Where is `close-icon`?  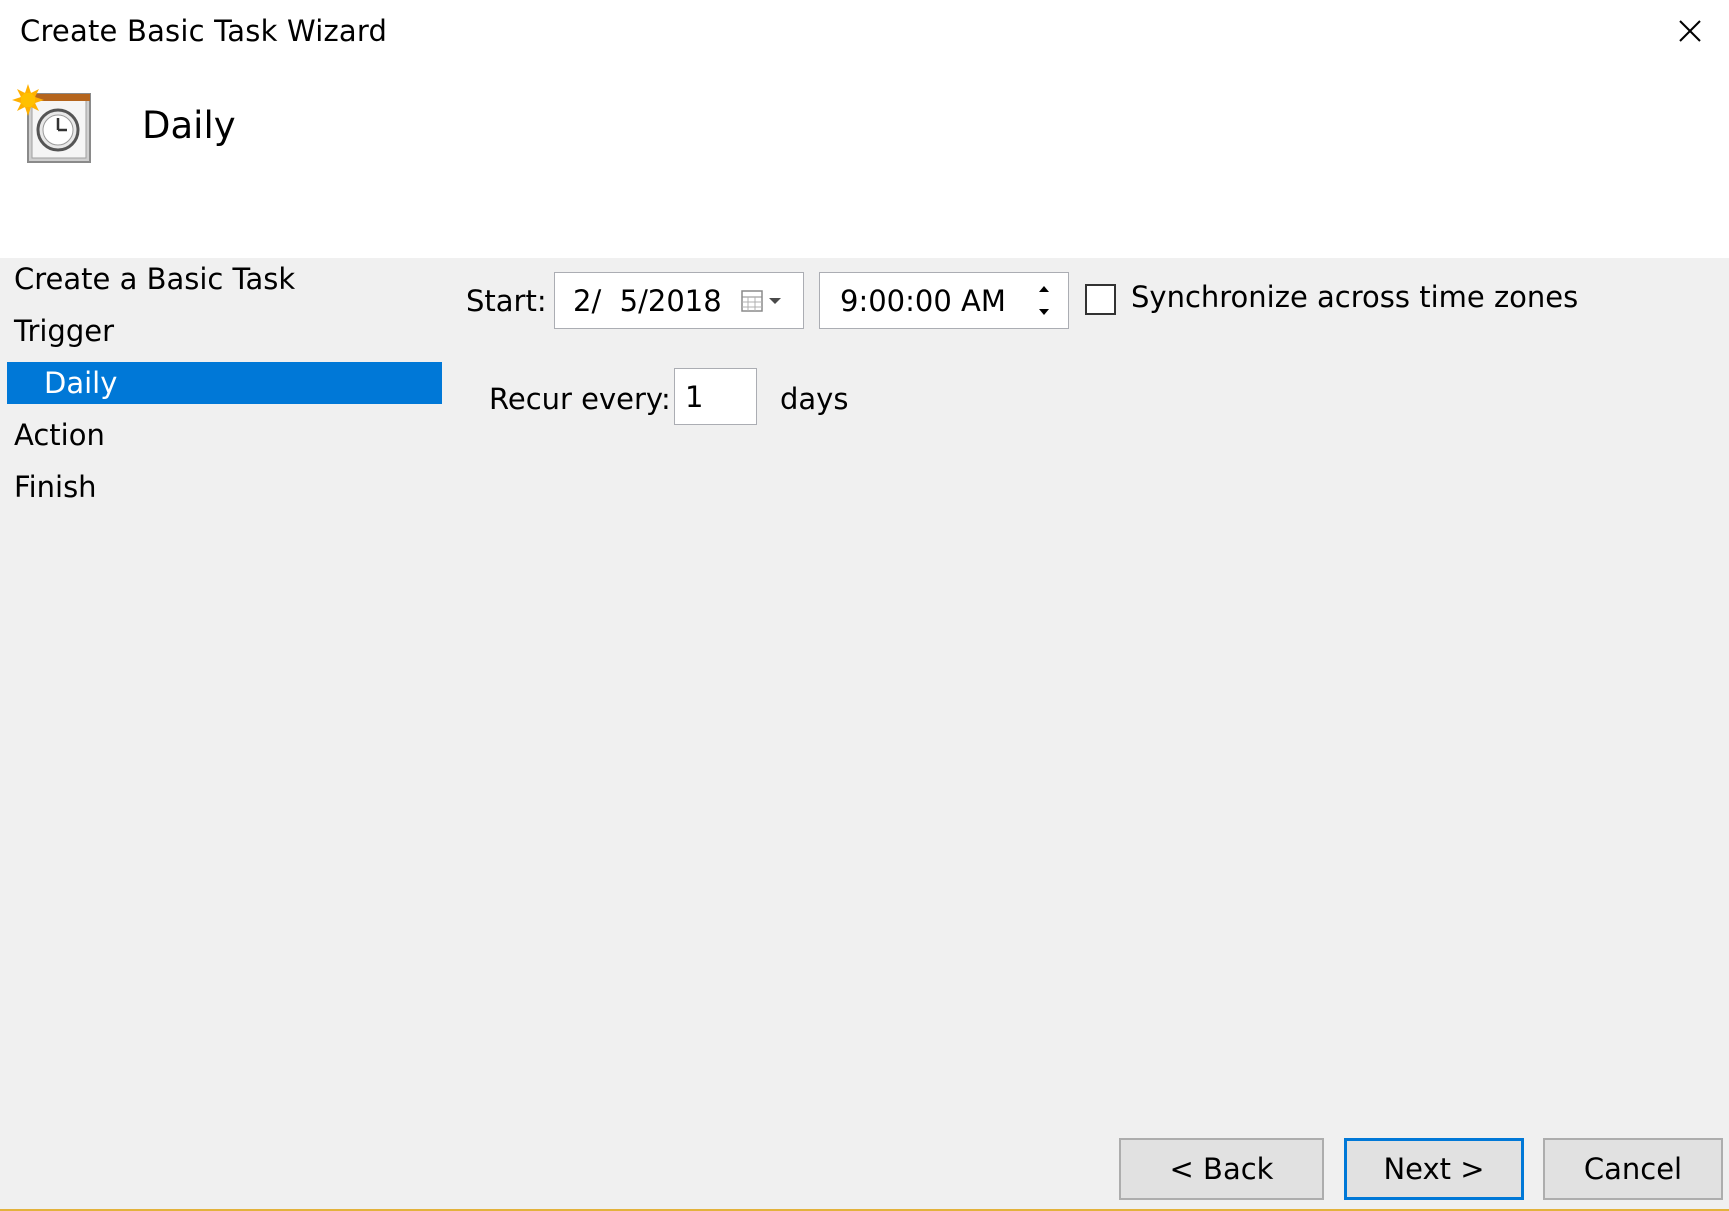
close-icon is located at coordinates (1690, 31).